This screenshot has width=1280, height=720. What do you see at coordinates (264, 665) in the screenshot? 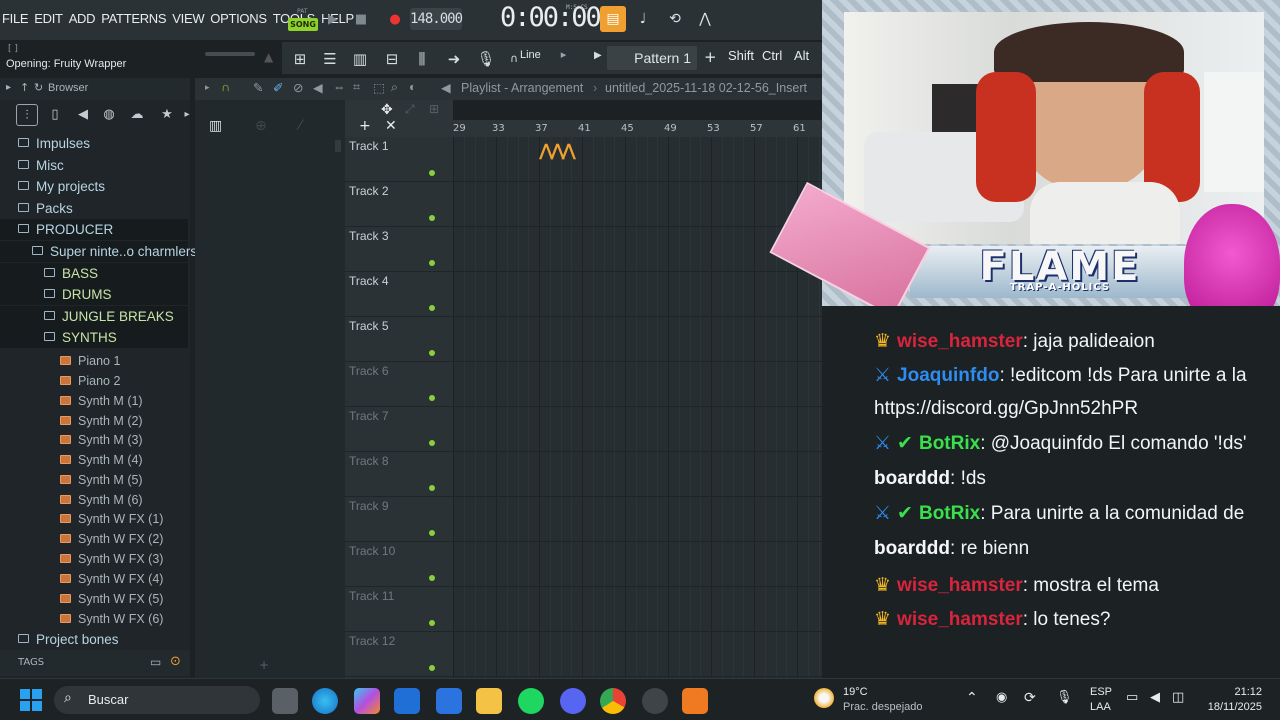
I see `add-icon: +` at bounding box center [264, 665].